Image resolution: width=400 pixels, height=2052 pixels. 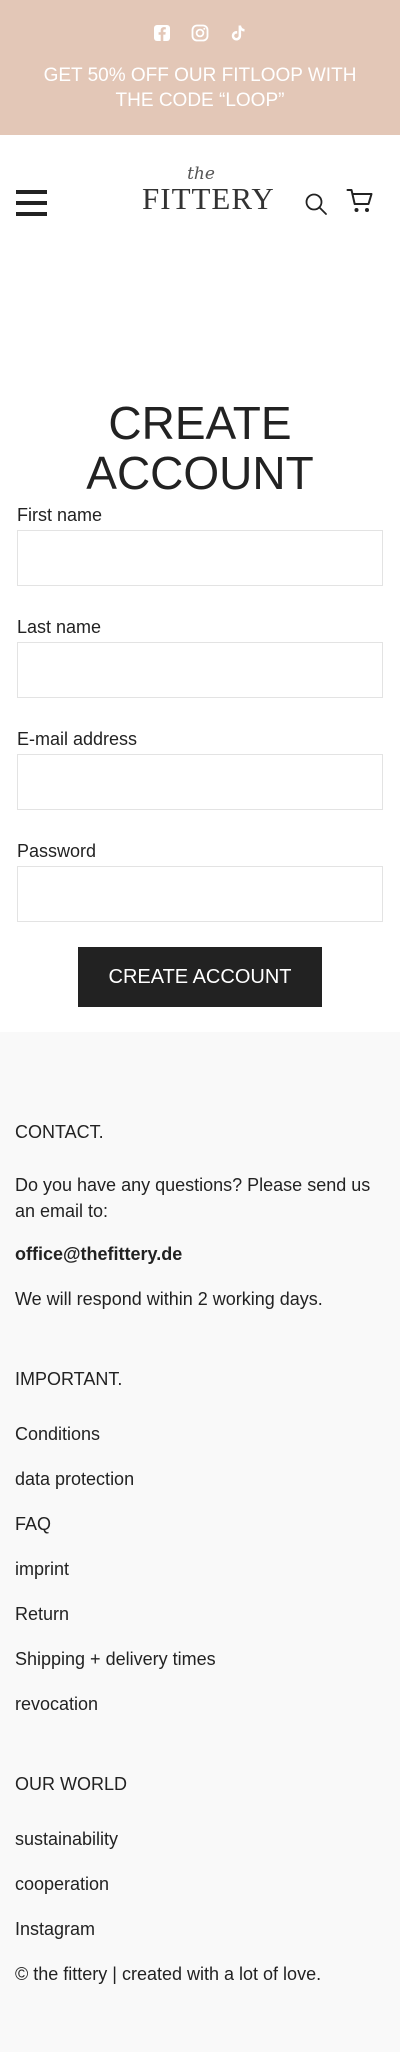 I want to click on site-logo: the FITTERY, so click(x=208, y=195).